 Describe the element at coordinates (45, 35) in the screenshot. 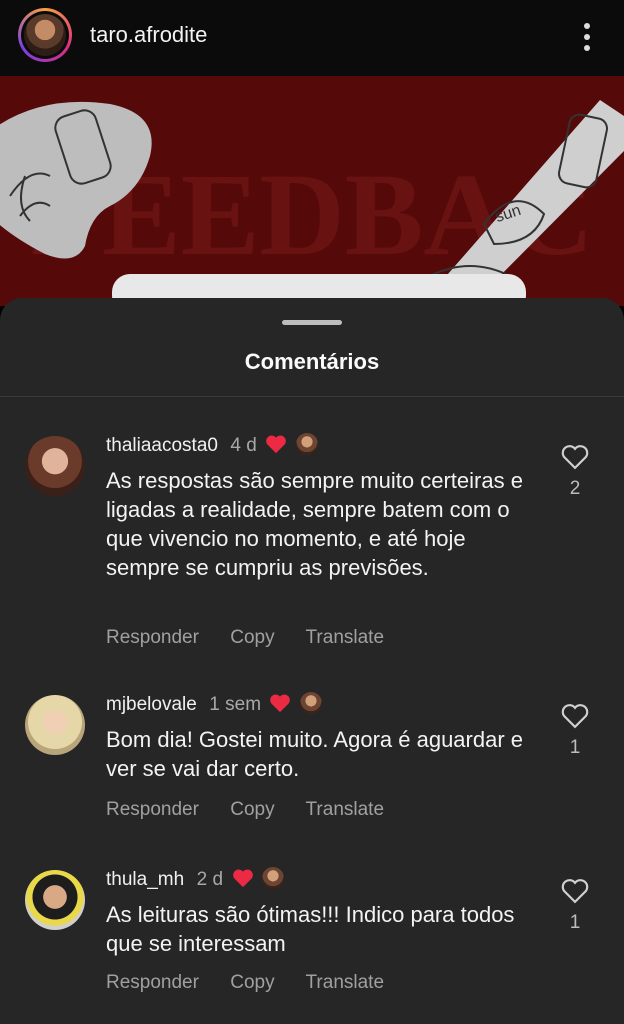

I see `profile-avatar` at that location.